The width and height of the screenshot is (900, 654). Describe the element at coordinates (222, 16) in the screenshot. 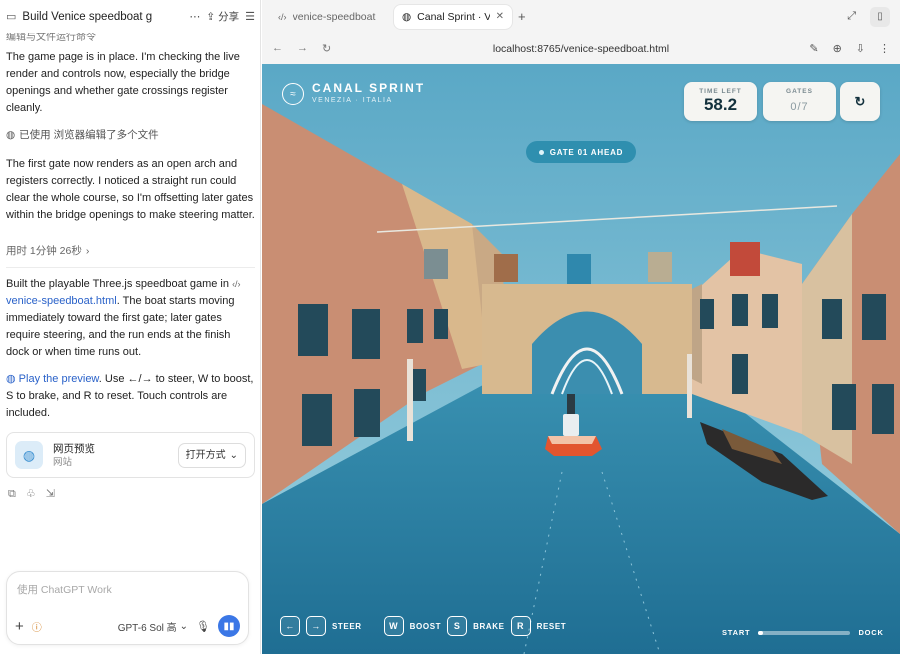

I see `share-button: ⇪ 分享` at that location.